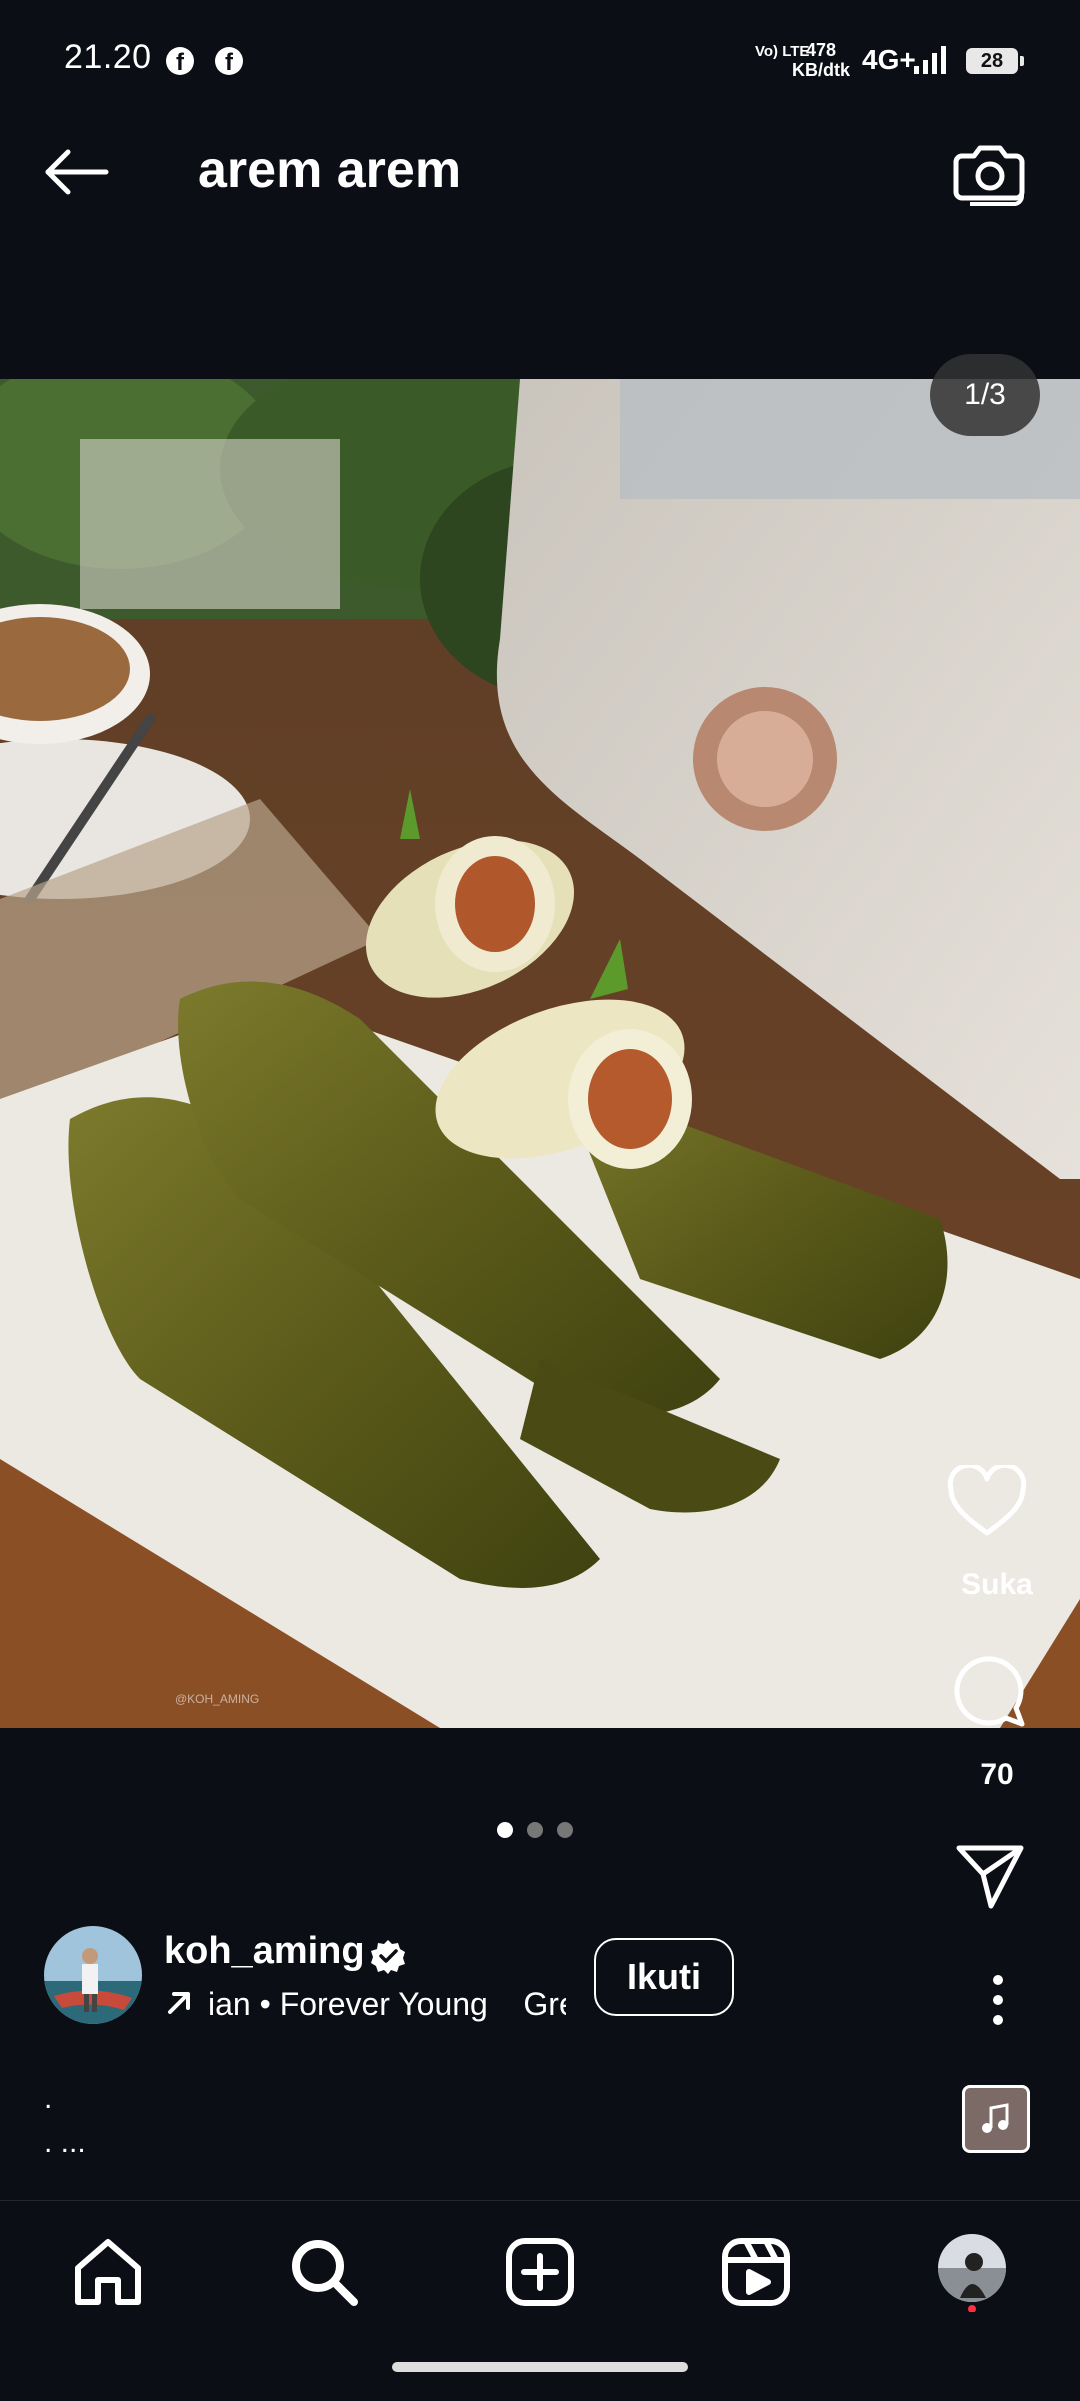 This screenshot has height=2401, width=1080. Describe the element at coordinates (48, 2098) in the screenshot. I see `caption-line: .` at that location.